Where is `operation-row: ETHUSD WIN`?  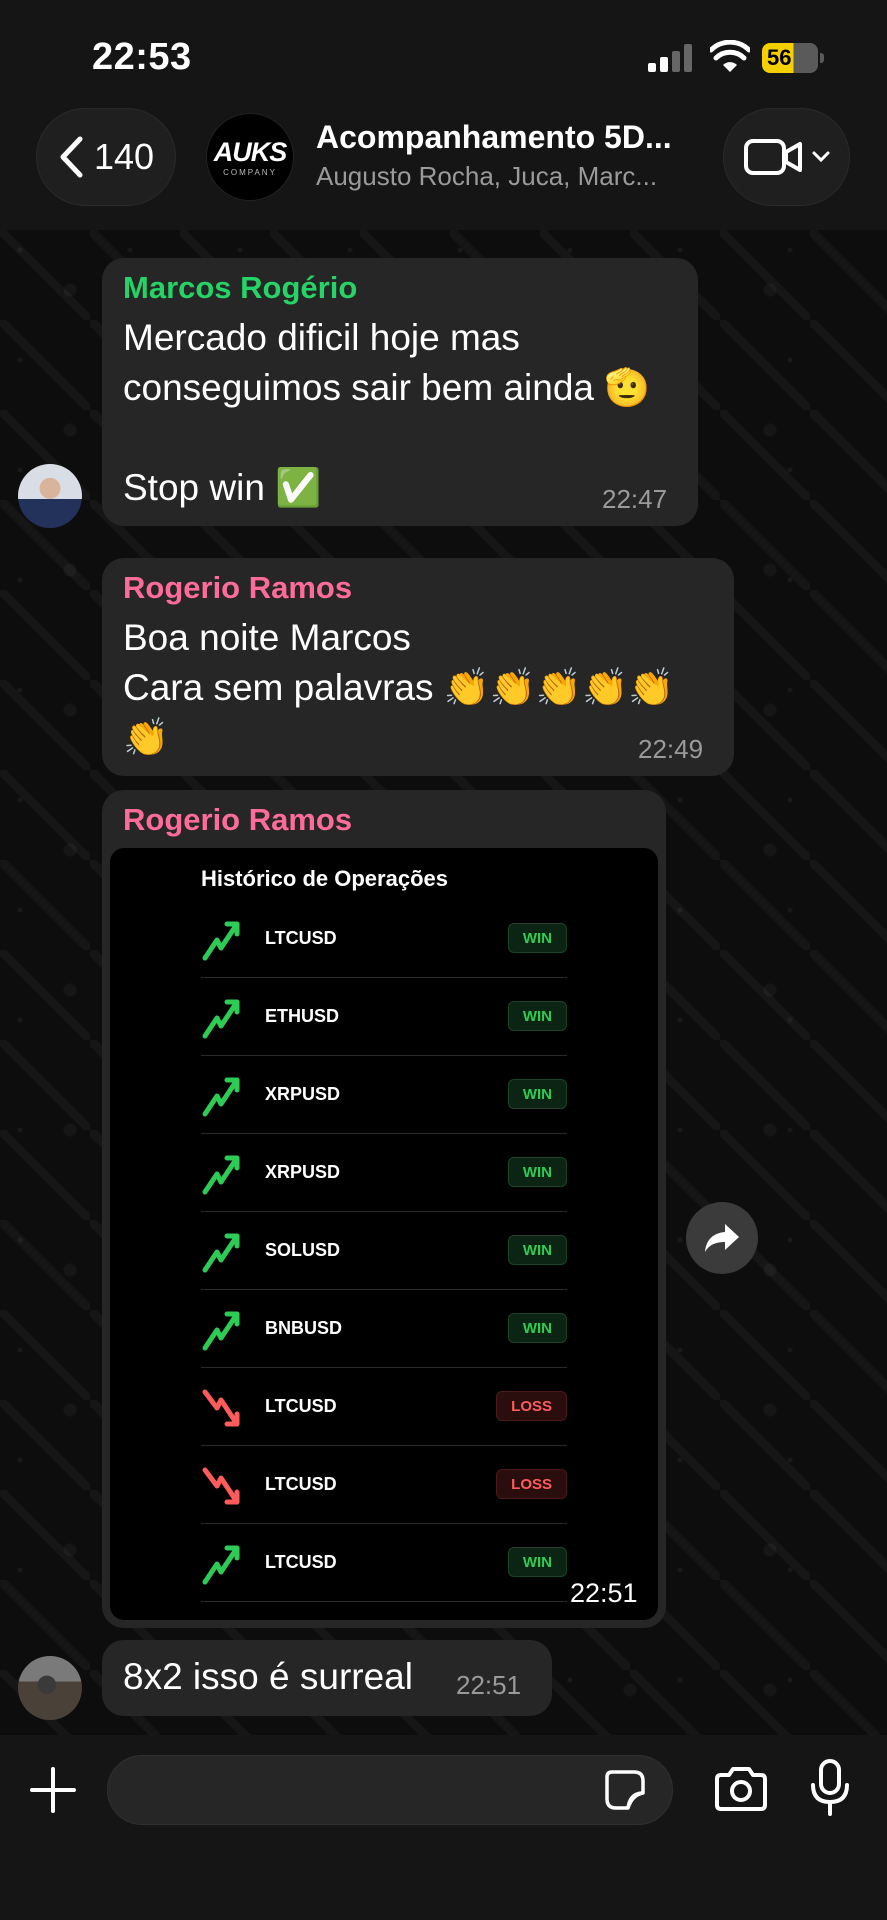 operation-row: ETHUSD WIN is located at coordinates (384, 1017).